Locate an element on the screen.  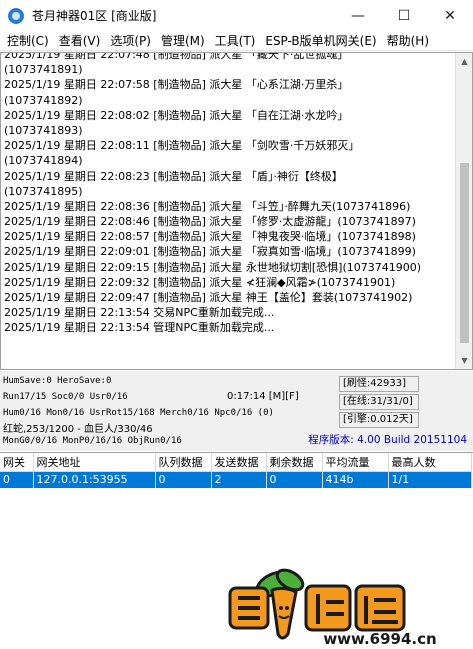
engine-counter: [引擎:0.012天] is located at coordinates (379, 420).